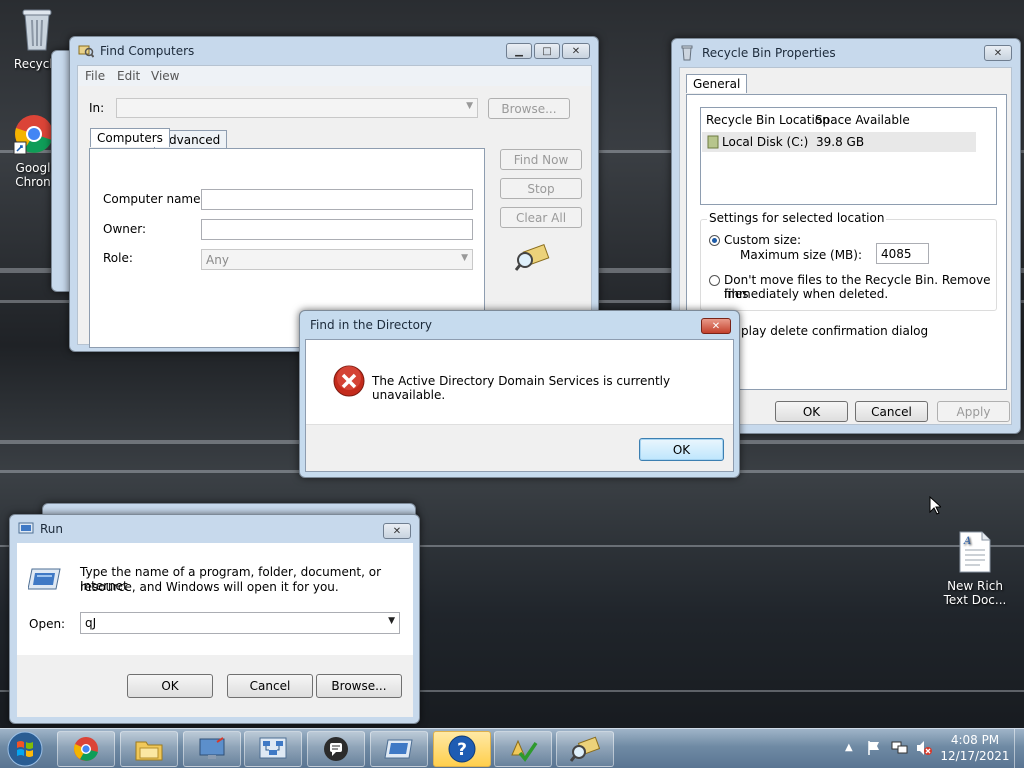  I want to click on feedback-icon, so click(336, 749).